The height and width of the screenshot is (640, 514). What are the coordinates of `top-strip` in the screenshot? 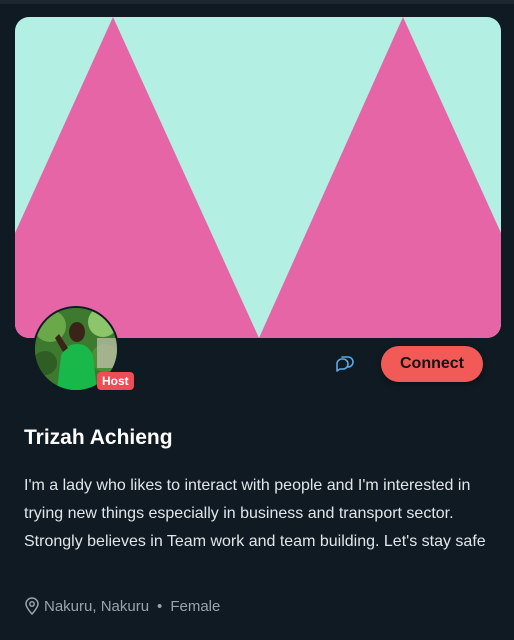 It's located at (257, 2).